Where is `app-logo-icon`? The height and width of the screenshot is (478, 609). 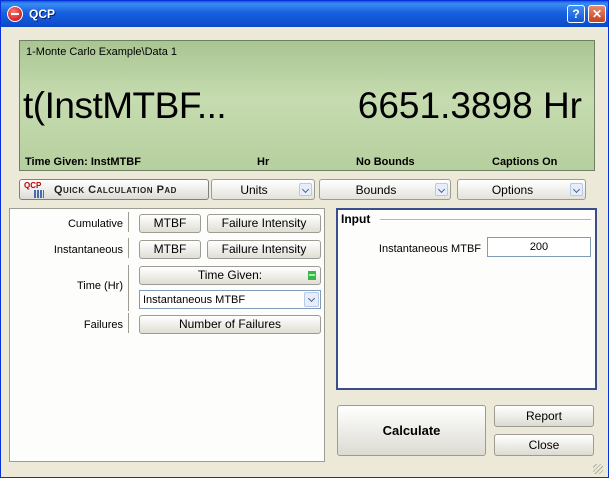
app-logo-icon is located at coordinates (15, 14).